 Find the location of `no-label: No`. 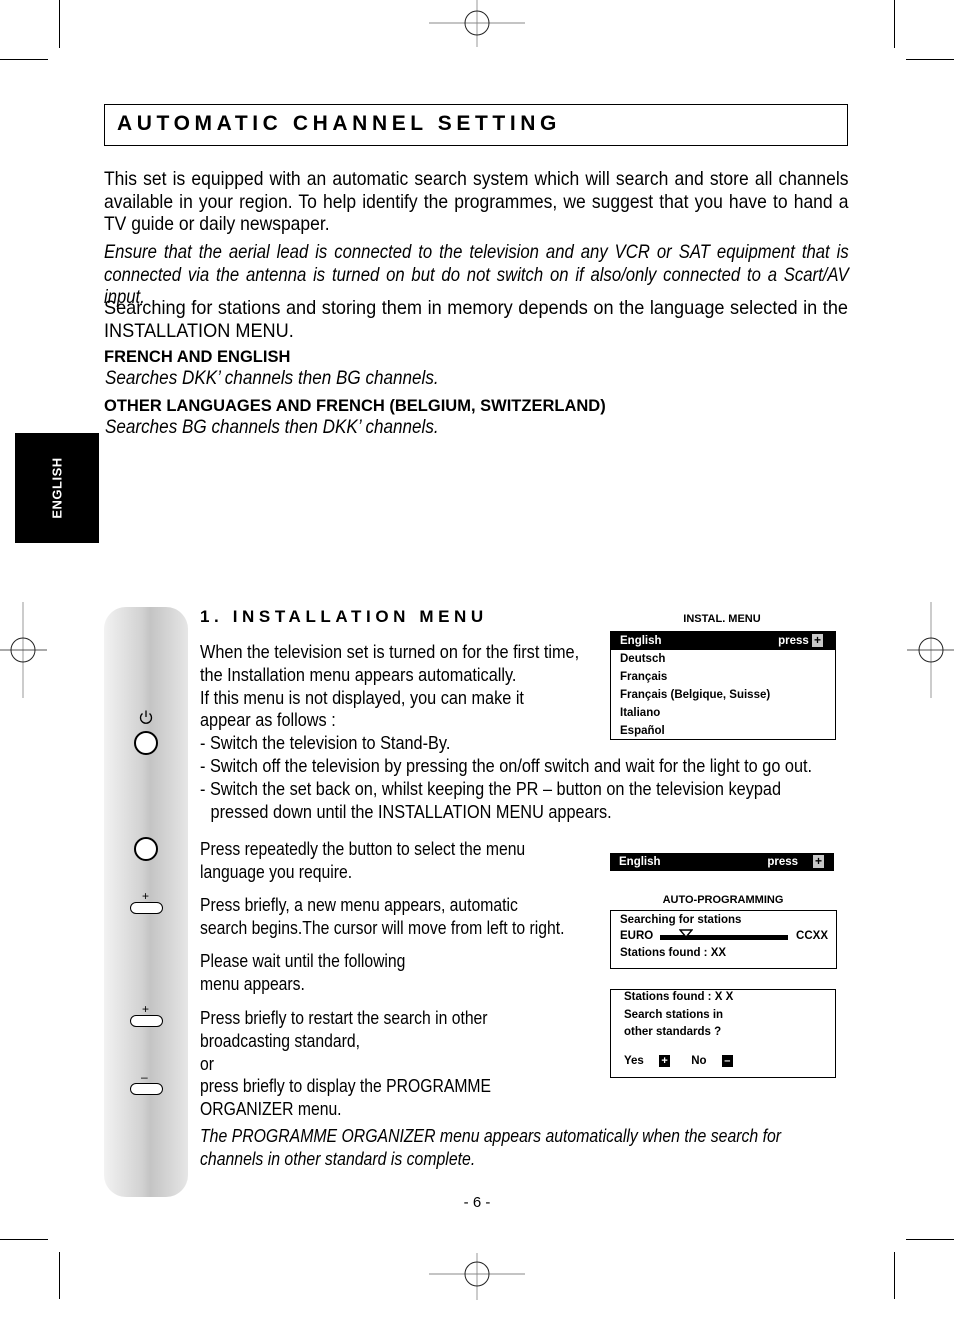

no-label: No is located at coordinates (699, 1061).